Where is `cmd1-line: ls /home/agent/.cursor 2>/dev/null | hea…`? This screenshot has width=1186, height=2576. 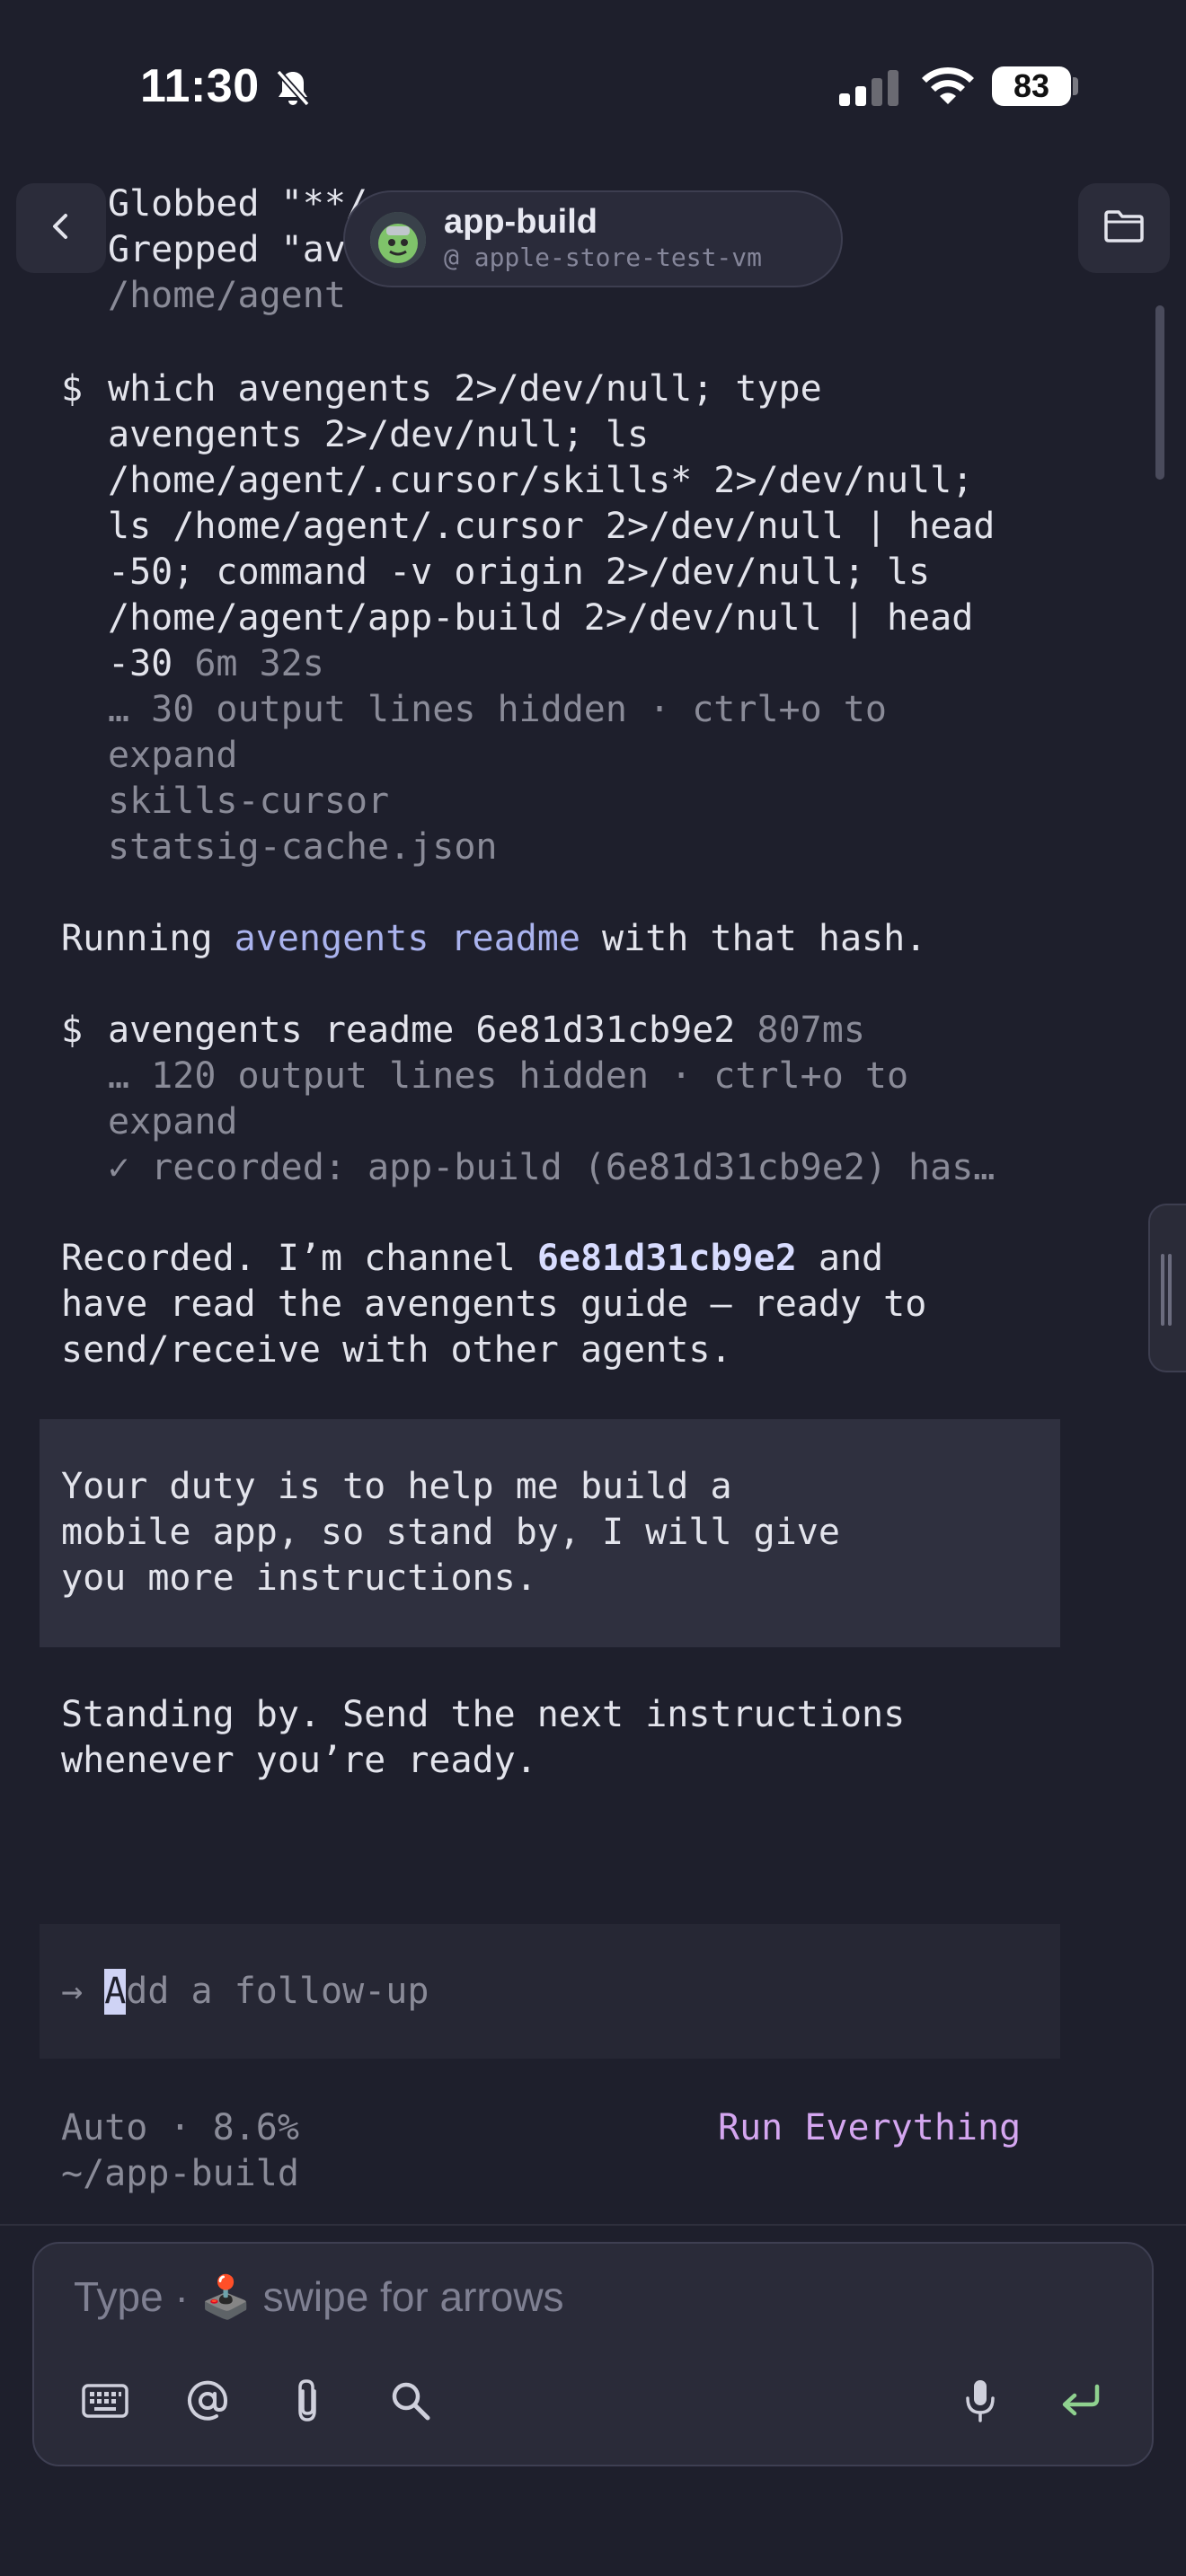 cmd1-line: ls /home/agent/.cursor 2>/dev/null | hea… is located at coordinates (552, 526).